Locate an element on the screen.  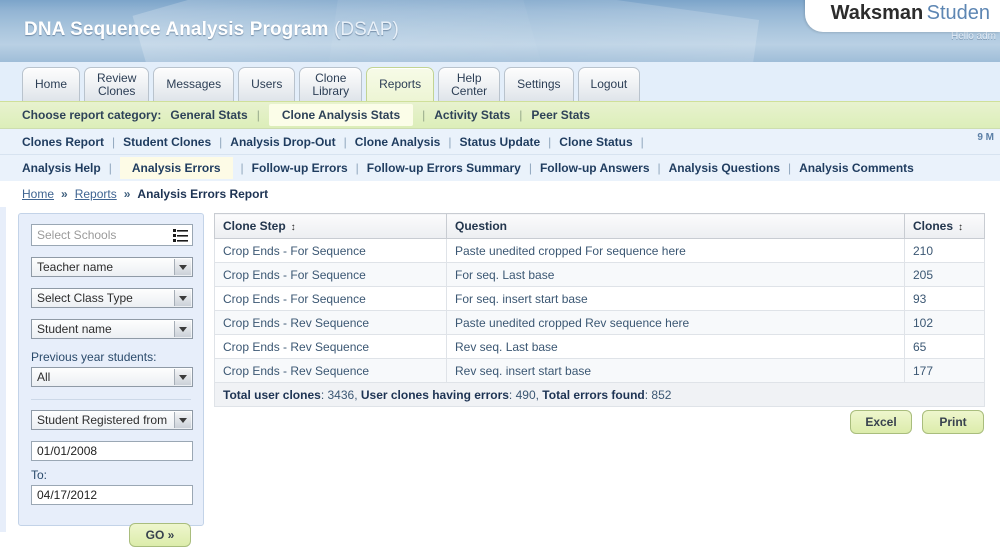
tab-help-center: Help Center is located at coordinates (469, 84).